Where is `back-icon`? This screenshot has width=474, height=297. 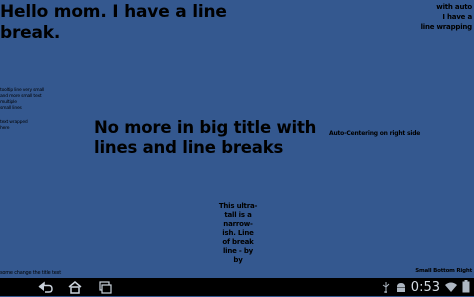 back-icon is located at coordinates (45, 287).